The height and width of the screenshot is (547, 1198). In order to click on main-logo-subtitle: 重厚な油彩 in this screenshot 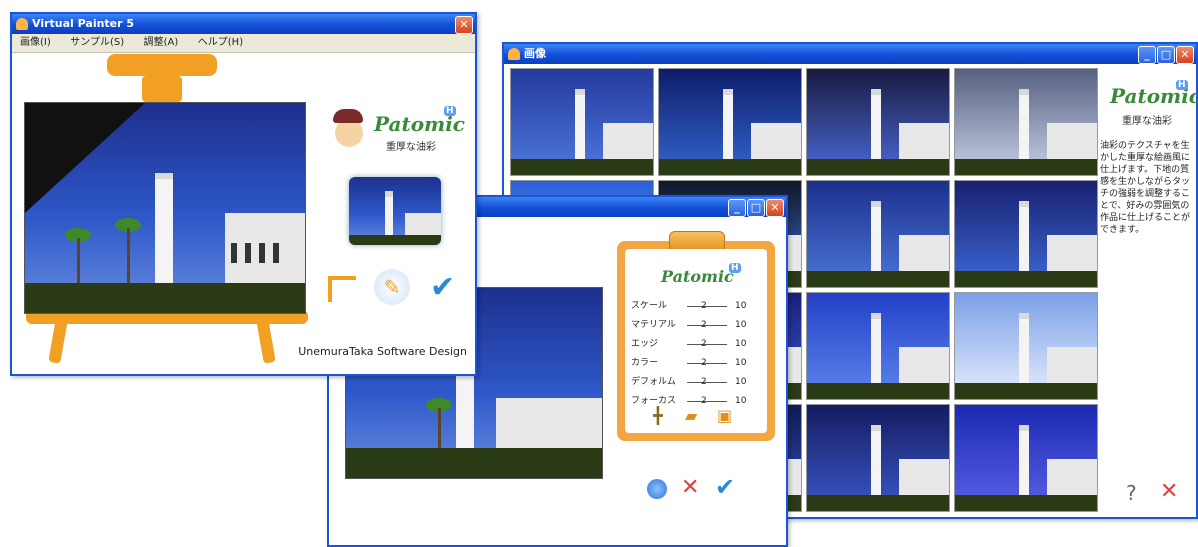, I will do `click(411, 147)`.